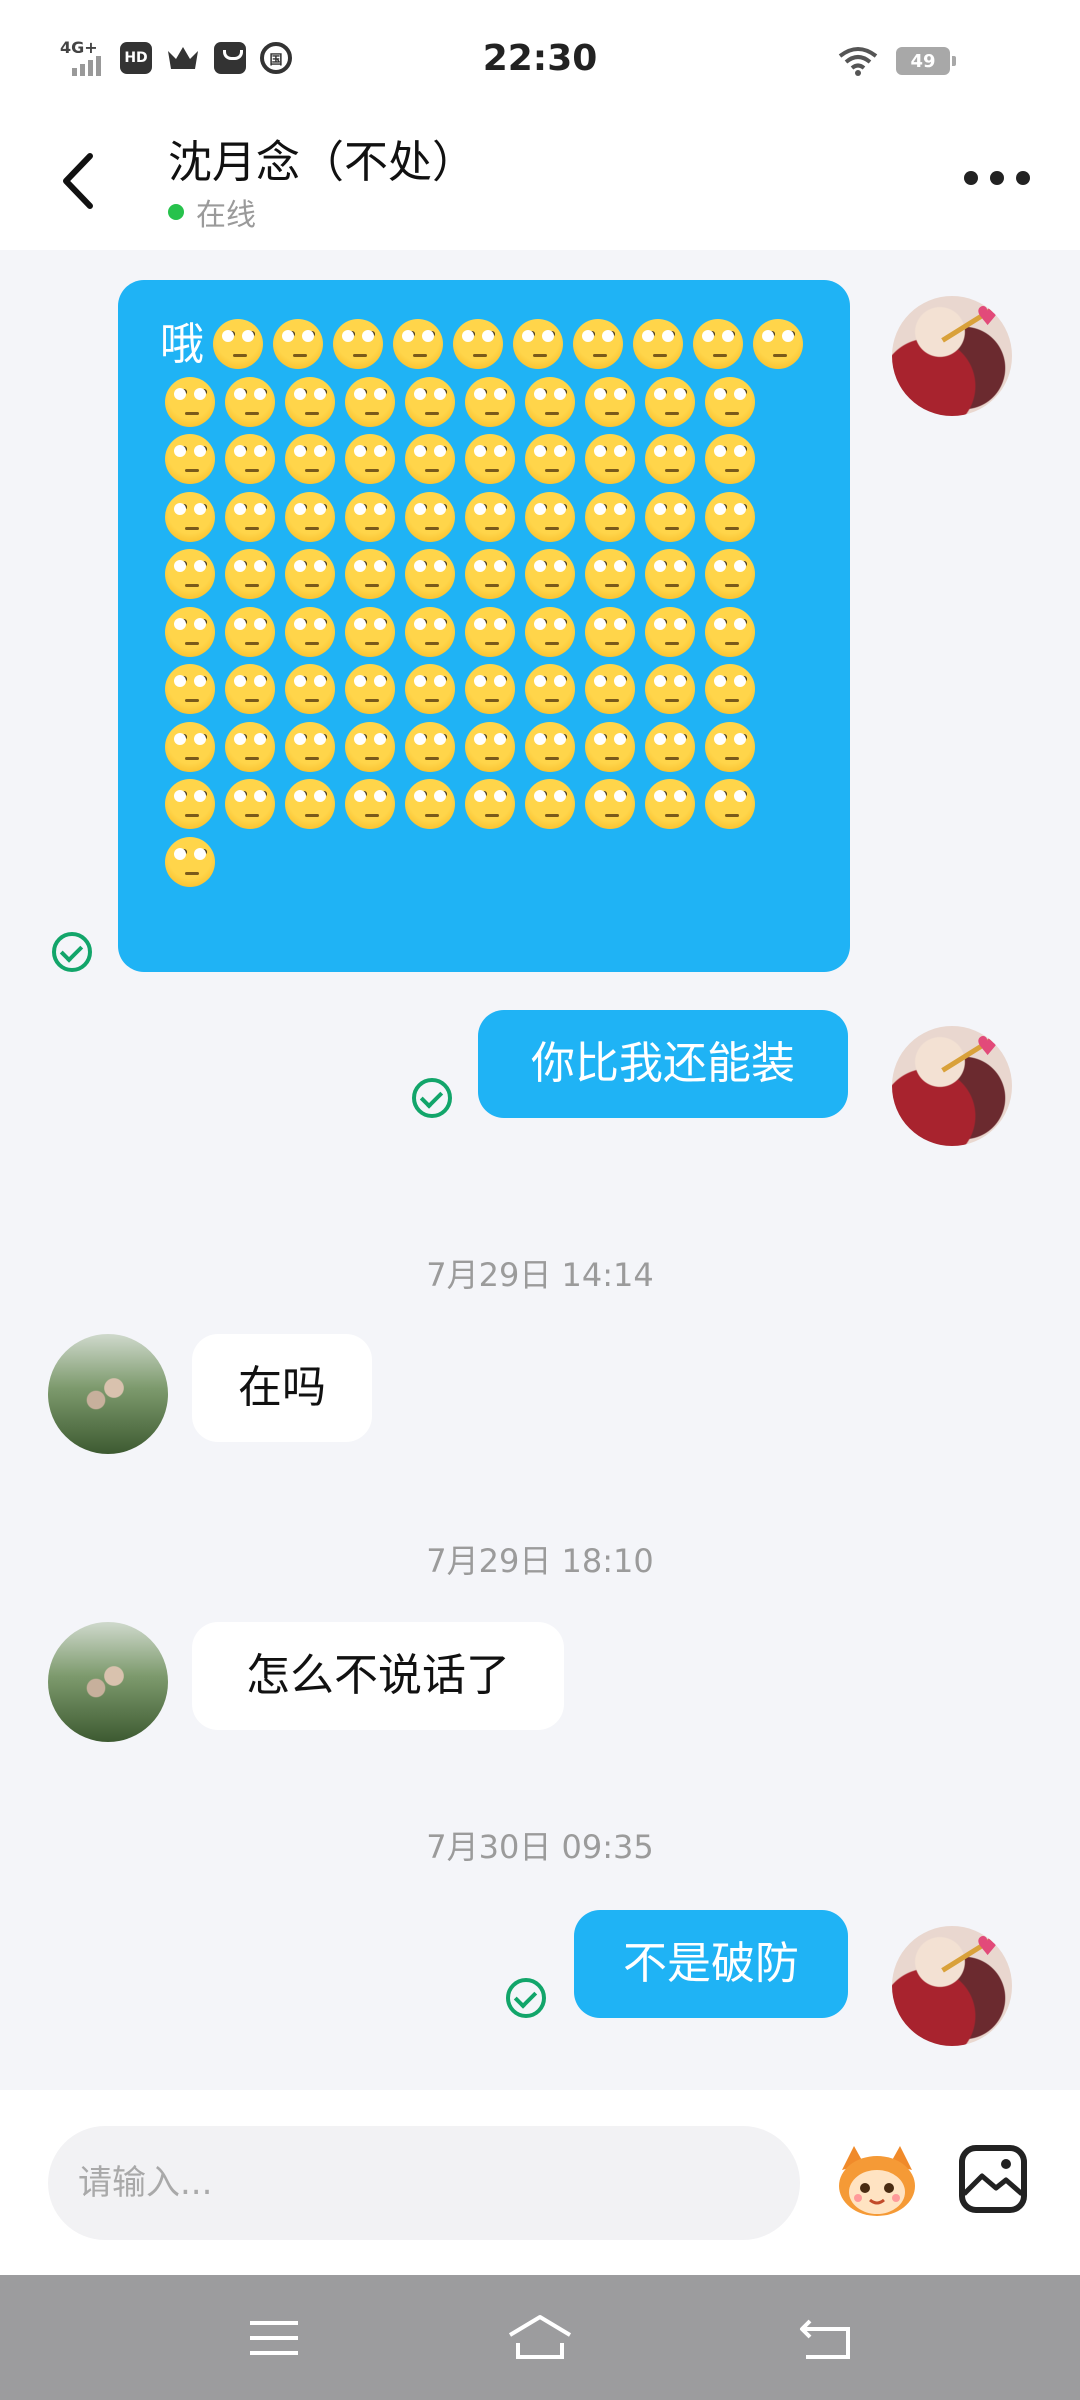 The height and width of the screenshot is (2400, 1080). I want to click on message-text: 你比我还能装, so click(663, 1063).